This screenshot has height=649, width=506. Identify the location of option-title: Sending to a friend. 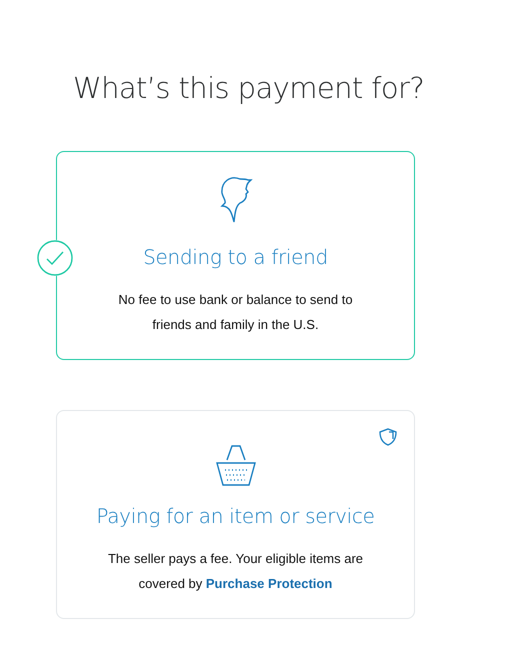
(235, 257).